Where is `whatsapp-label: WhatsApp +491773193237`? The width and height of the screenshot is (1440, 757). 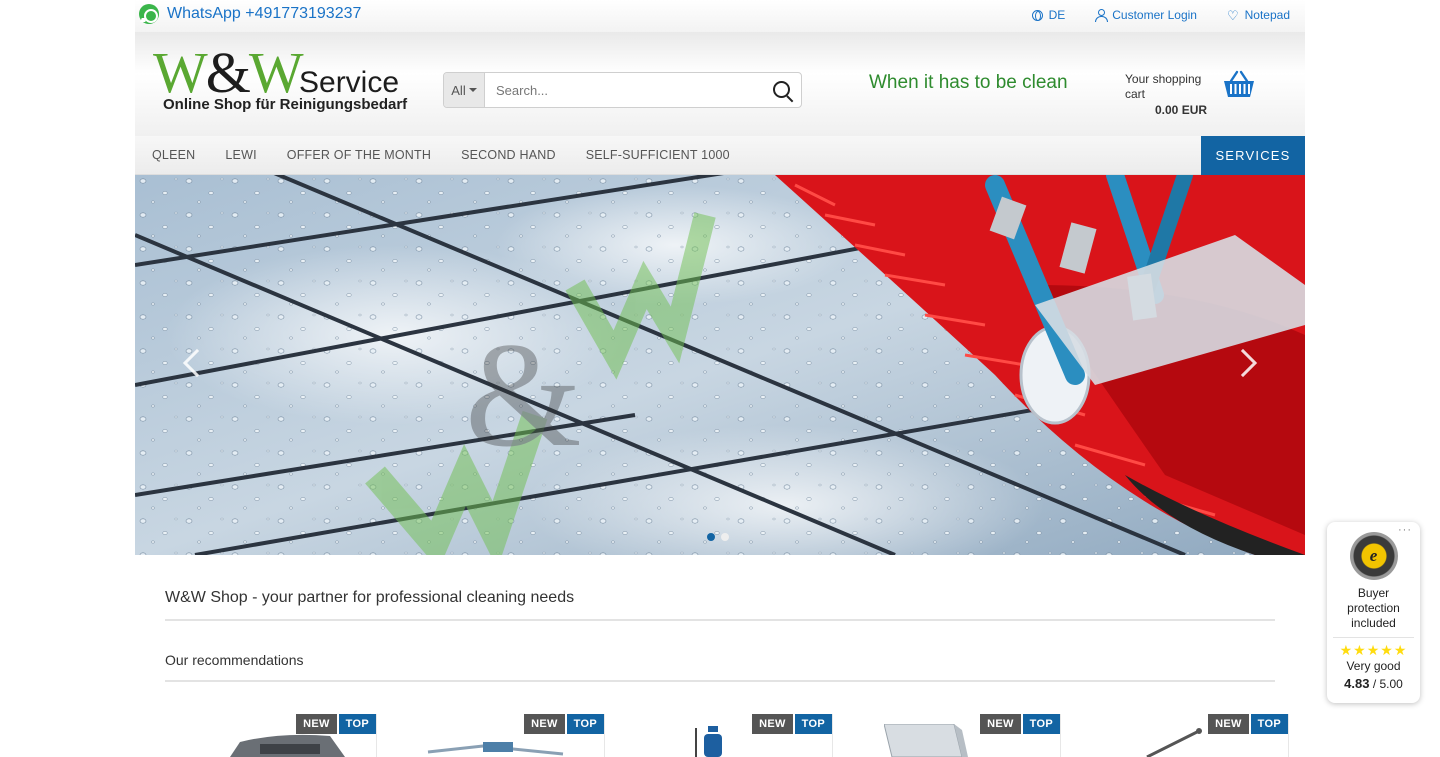 whatsapp-label: WhatsApp +491773193237 is located at coordinates (264, 13).